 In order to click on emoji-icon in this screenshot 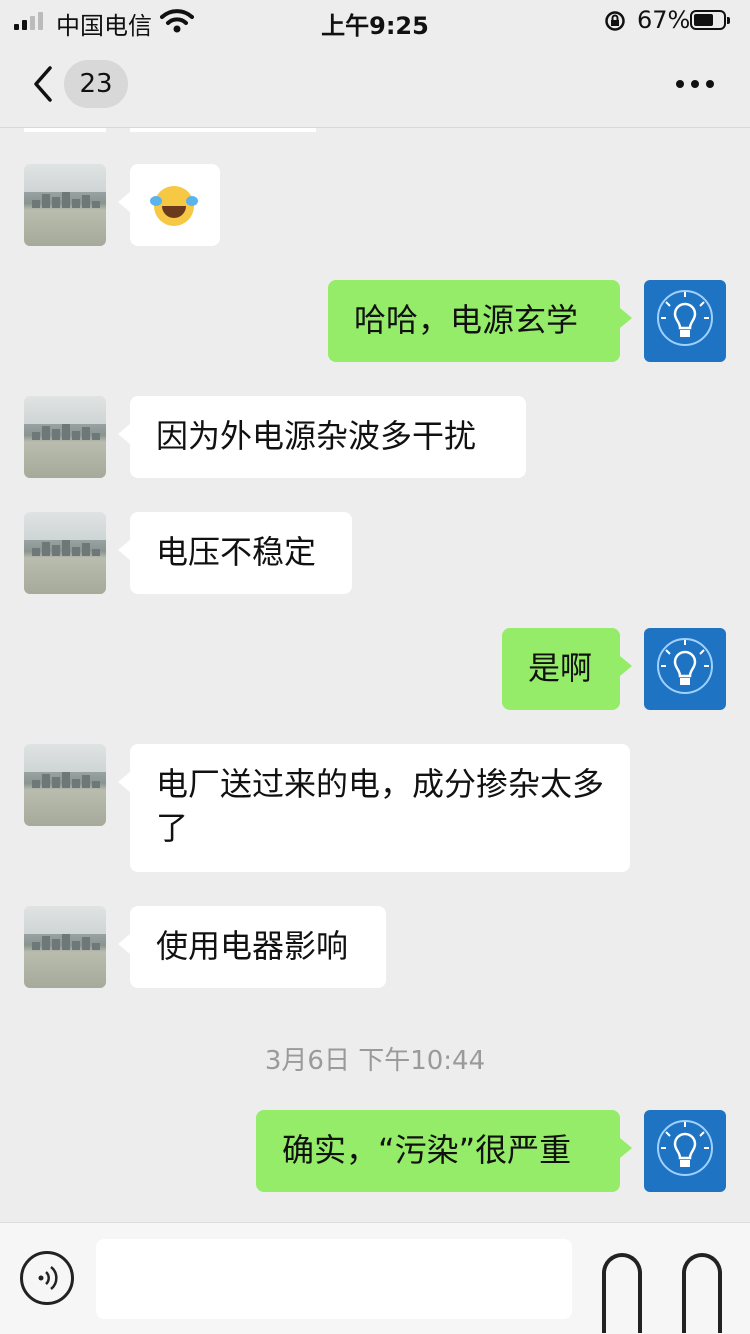, I will do `click(622, 1293)`.